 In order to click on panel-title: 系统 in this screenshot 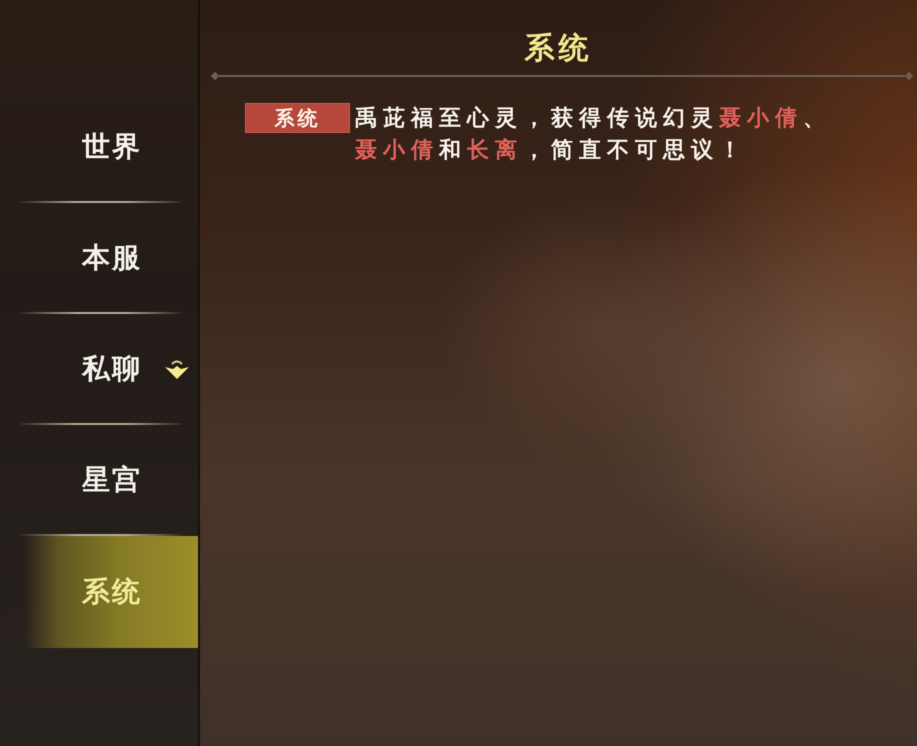, I will do `click(558, 49)`.